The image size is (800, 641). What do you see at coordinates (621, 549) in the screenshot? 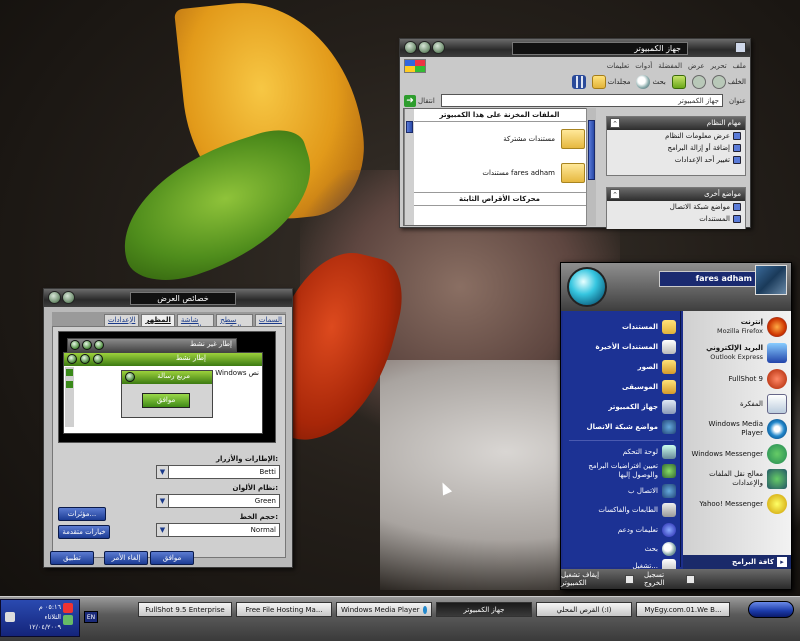
I see `search: بحث` at bounding box center [621, 549].